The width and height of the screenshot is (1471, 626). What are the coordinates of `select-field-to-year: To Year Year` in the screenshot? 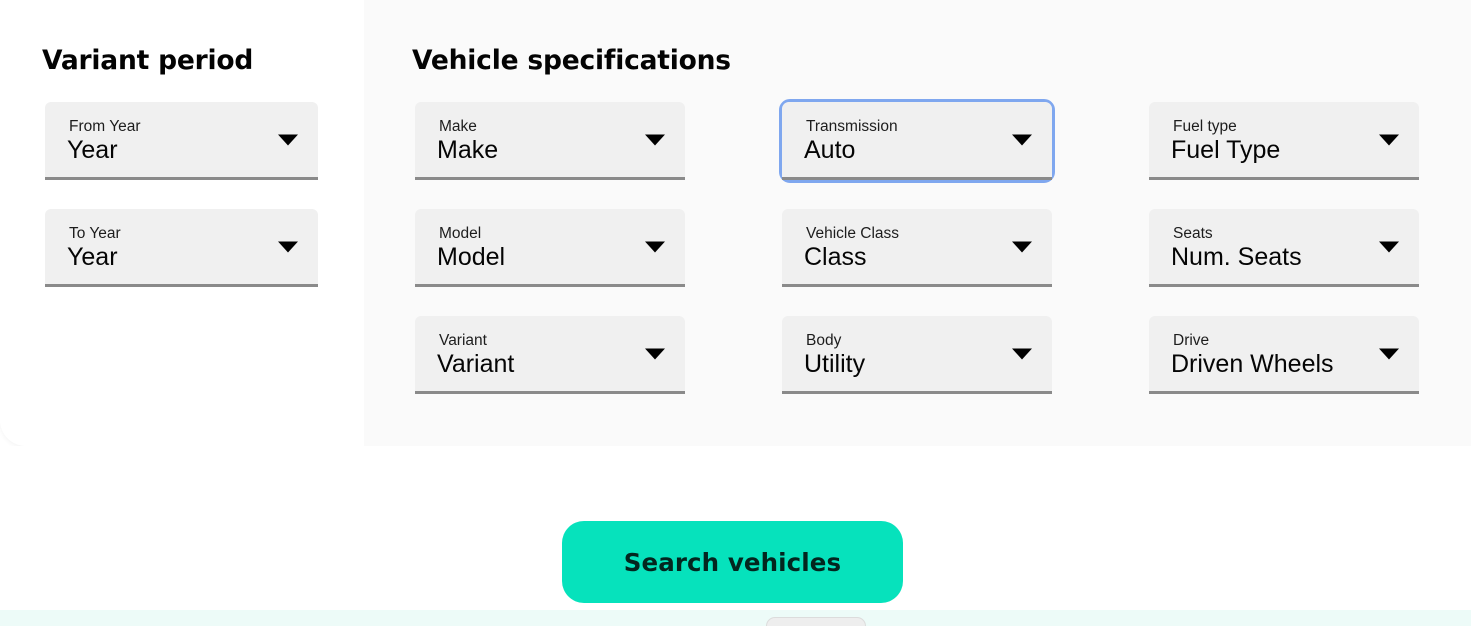 It's located at (181, 248).